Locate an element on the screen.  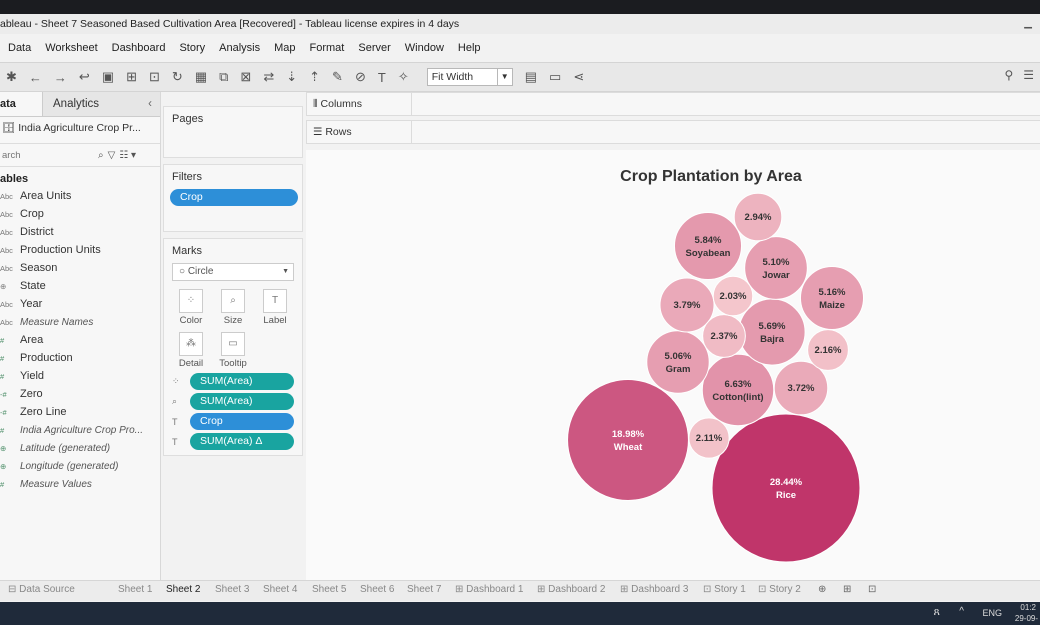
bubble-unlabeled-11: 2.37% is located at coordinates (724, 336).